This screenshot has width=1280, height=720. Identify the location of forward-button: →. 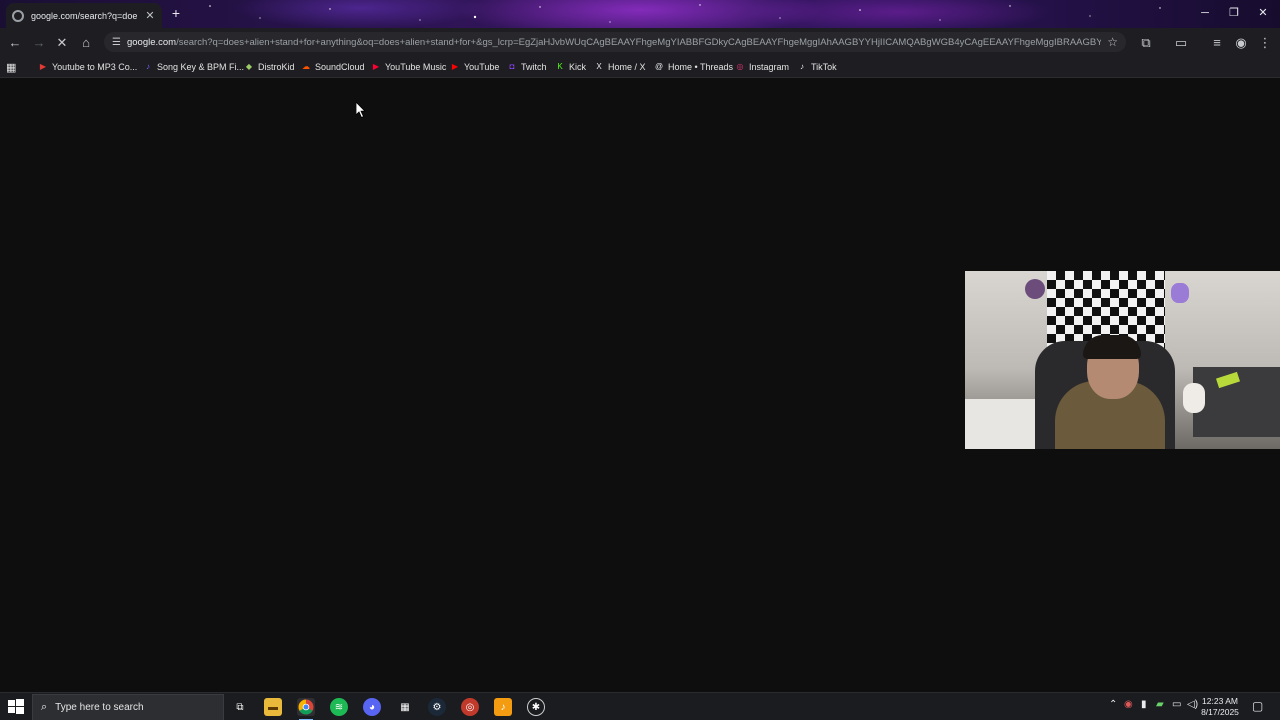
(39, 43).